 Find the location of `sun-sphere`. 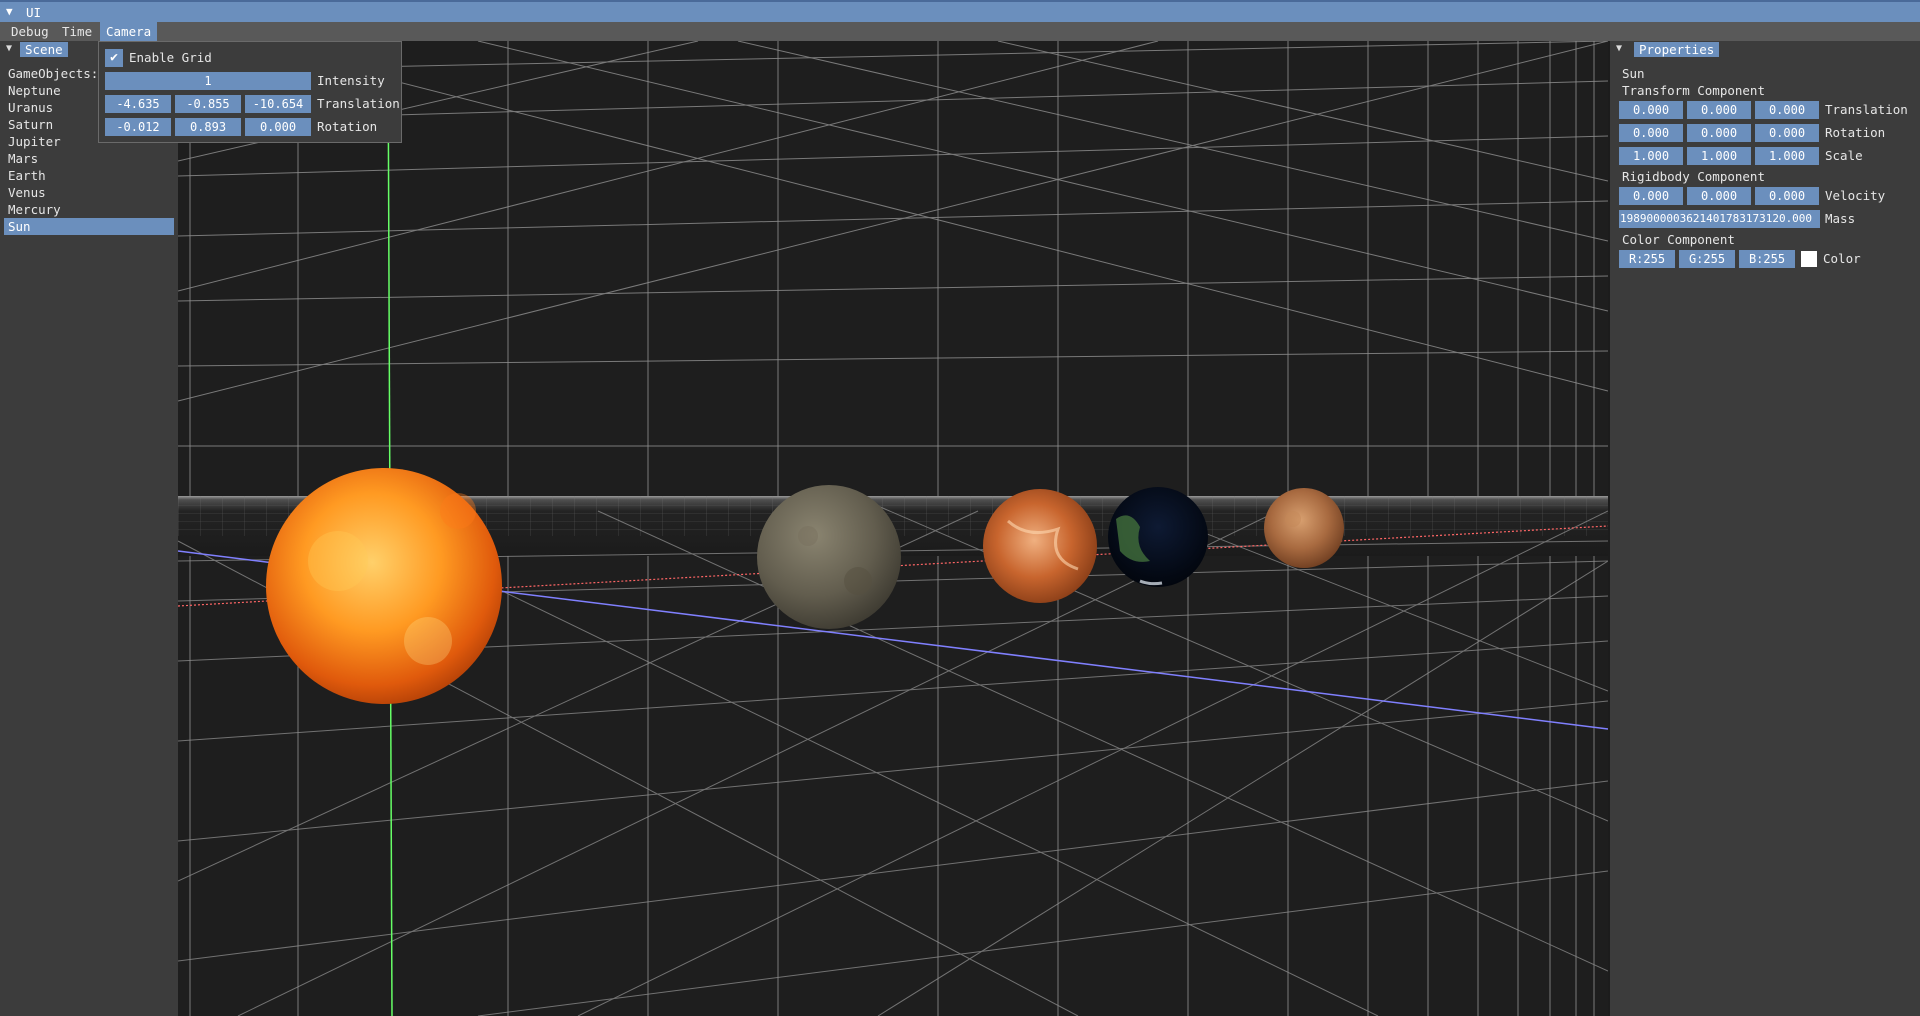

sun-sphere is located at coordinates (384, 586).